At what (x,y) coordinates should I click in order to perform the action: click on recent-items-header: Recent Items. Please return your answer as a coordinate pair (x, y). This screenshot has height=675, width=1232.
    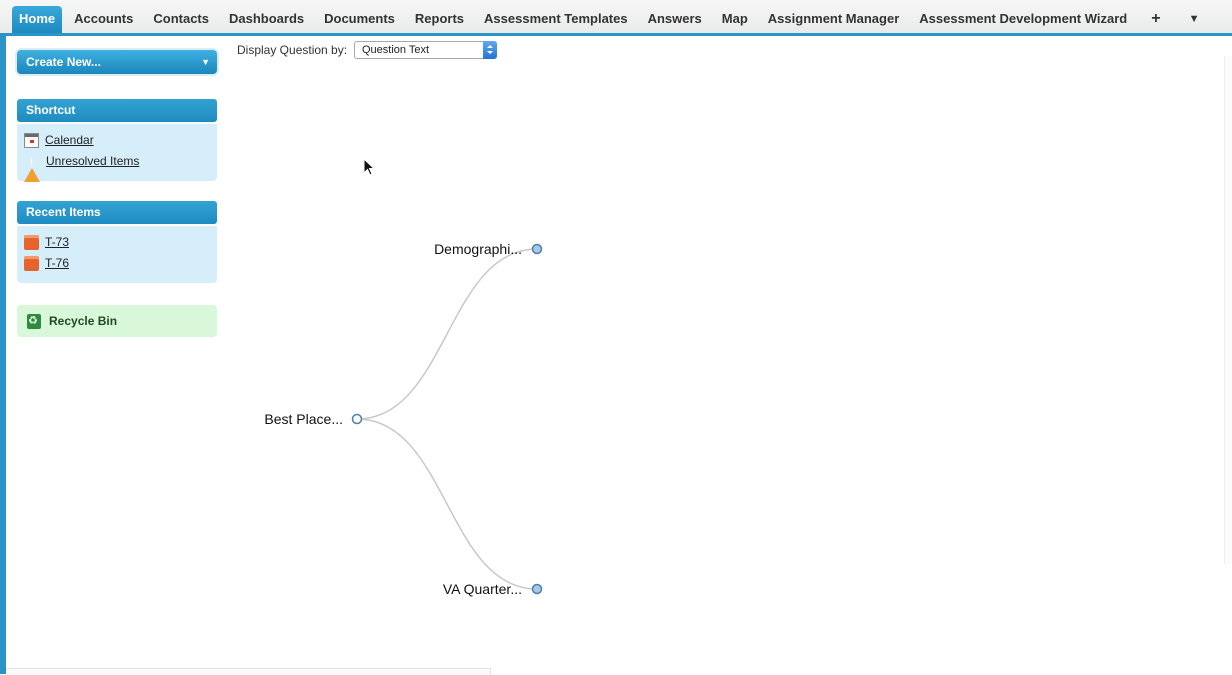
    Looking at the image, I should click on (117, 212).